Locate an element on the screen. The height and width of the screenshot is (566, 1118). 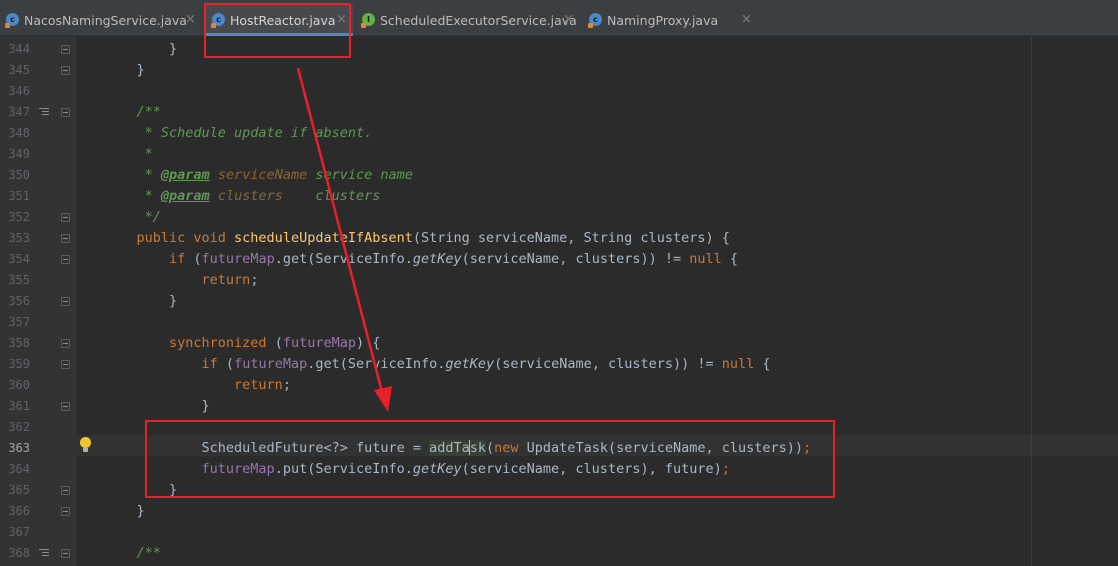
tab-naming-proxy: c NamingProxy.java × is located at coordinates (672, 20).